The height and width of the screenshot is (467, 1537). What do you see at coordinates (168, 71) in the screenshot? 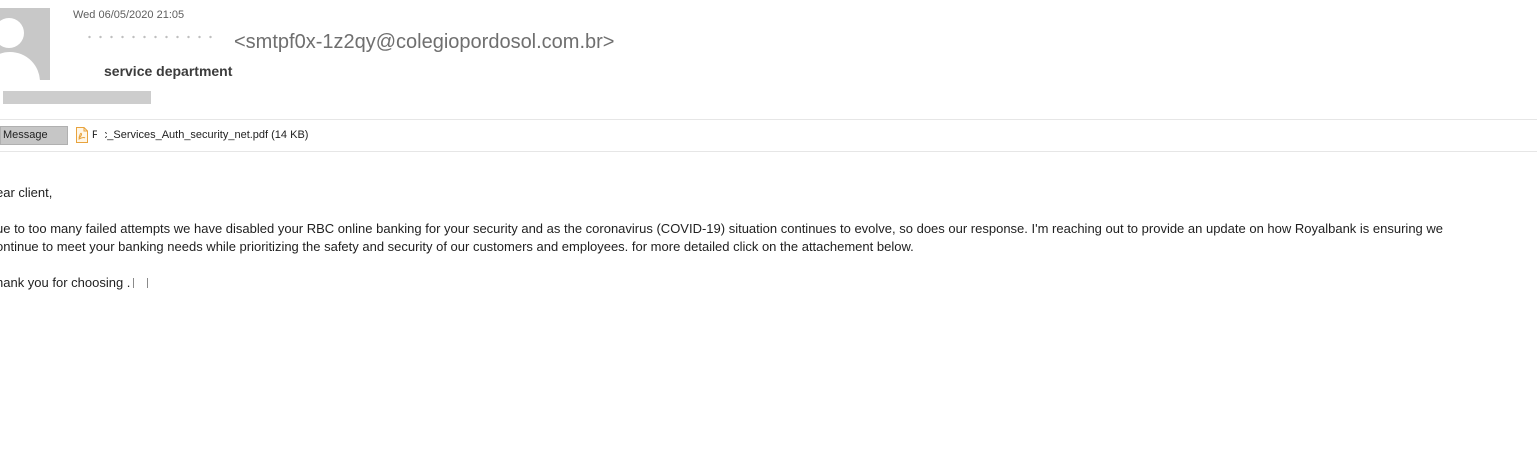
I see `message-subject: service department` at bounding box center [168, 71].